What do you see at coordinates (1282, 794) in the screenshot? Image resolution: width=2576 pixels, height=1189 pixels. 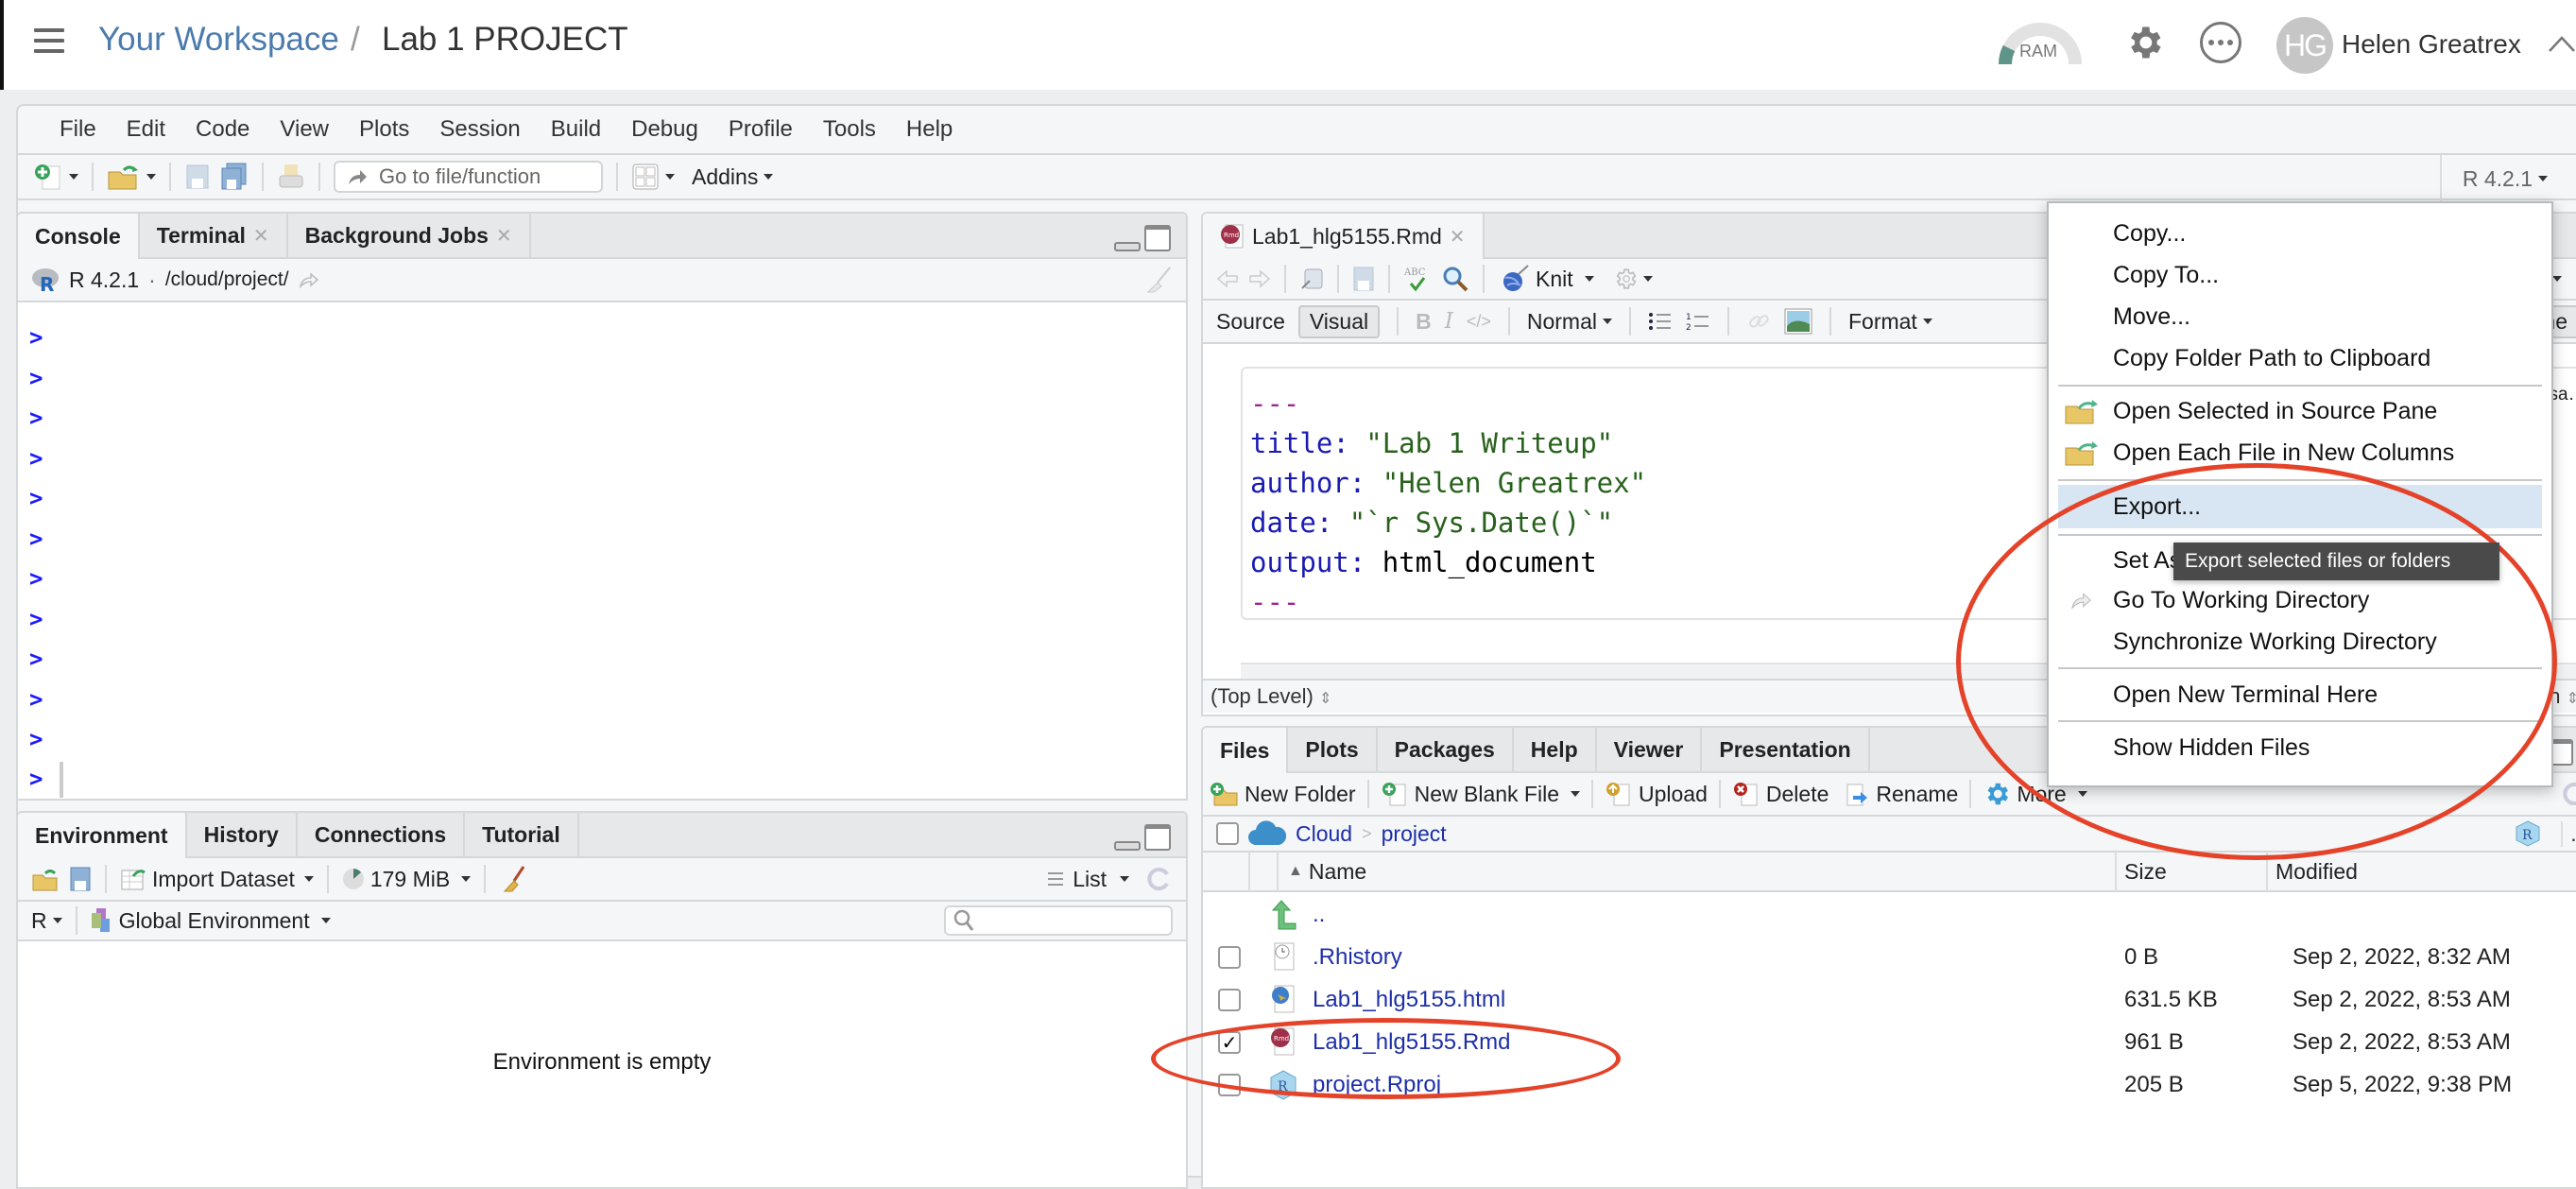 I see `new-folder-button: New Folder` at bounding box center [1282, 794].